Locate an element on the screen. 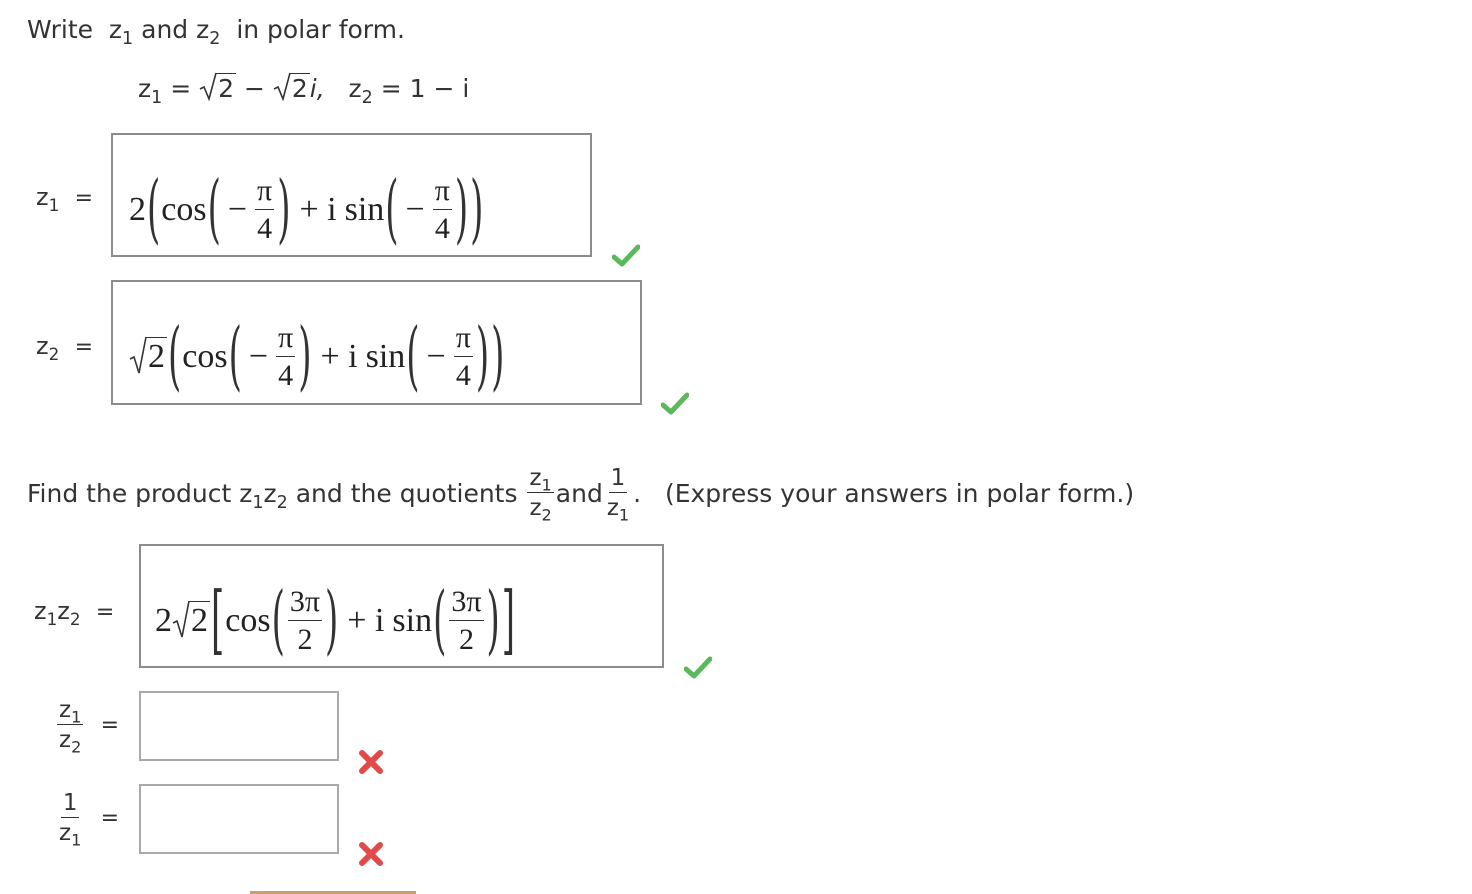 The width and height of the screenshot is (1472, 894). quotient-answer-field is located at coordinates (239, 726).